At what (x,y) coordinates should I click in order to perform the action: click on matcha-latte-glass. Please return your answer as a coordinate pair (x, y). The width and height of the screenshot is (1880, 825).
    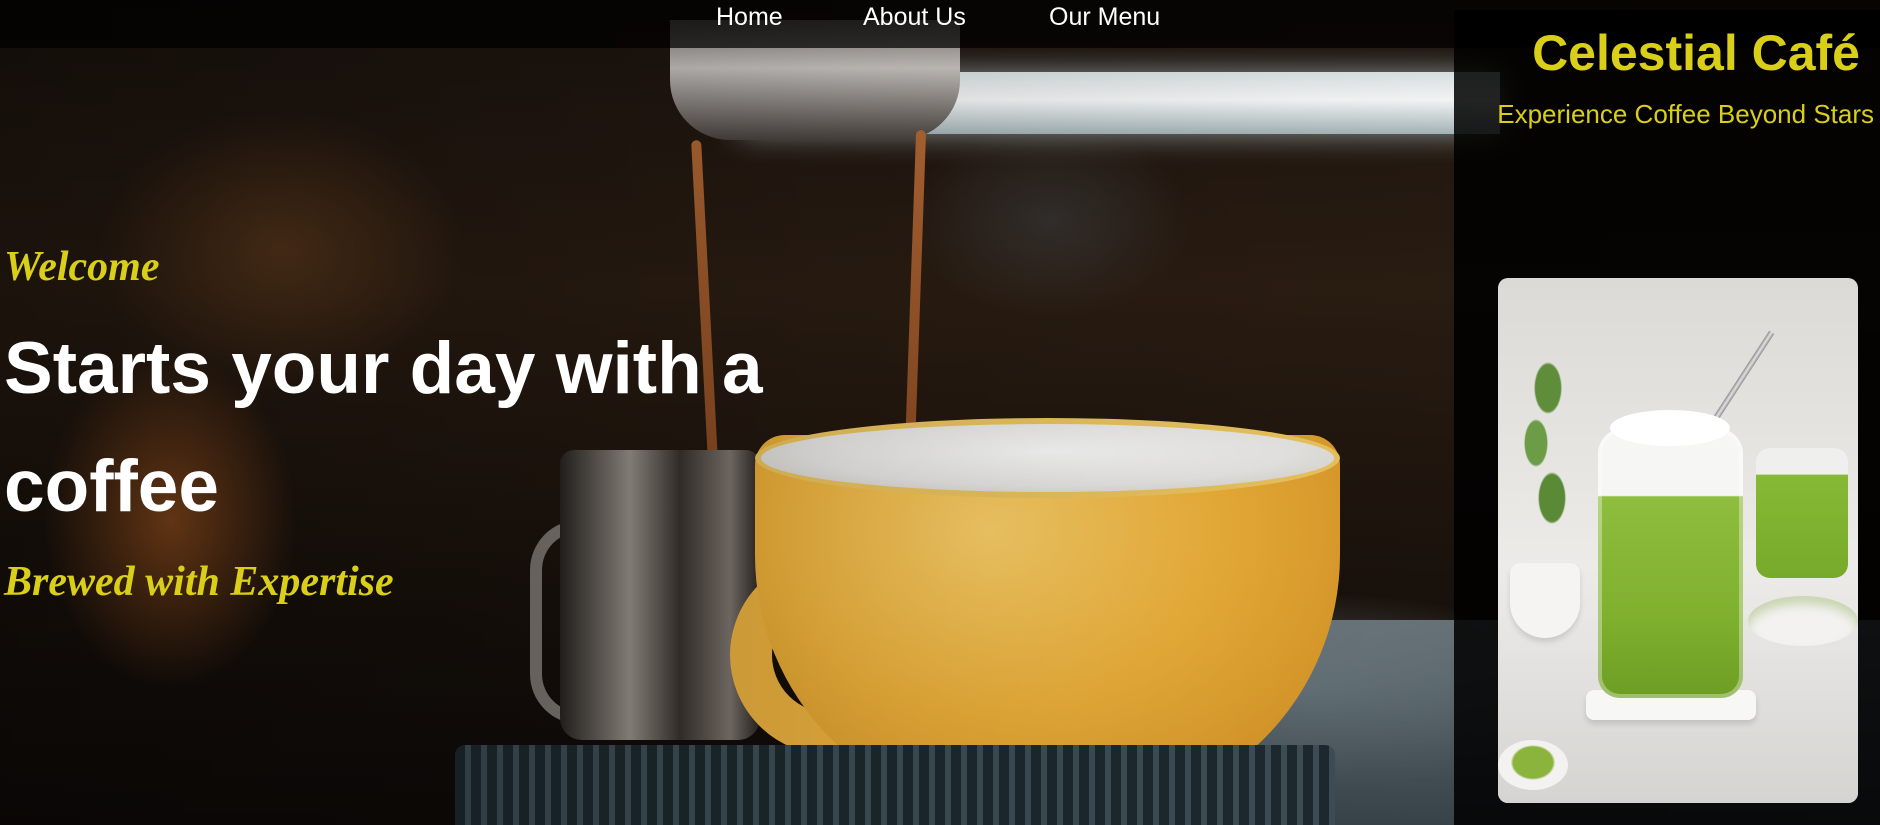
    Looking at the image, I should click on (1670, 563).